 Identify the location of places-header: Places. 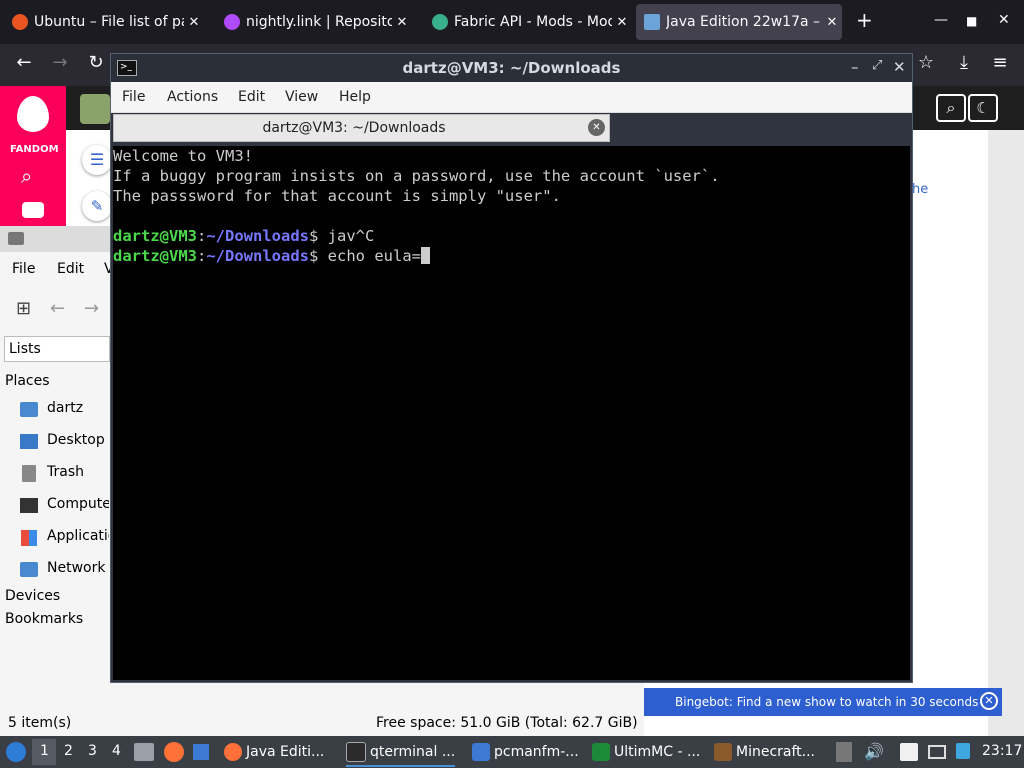
(27, 381).